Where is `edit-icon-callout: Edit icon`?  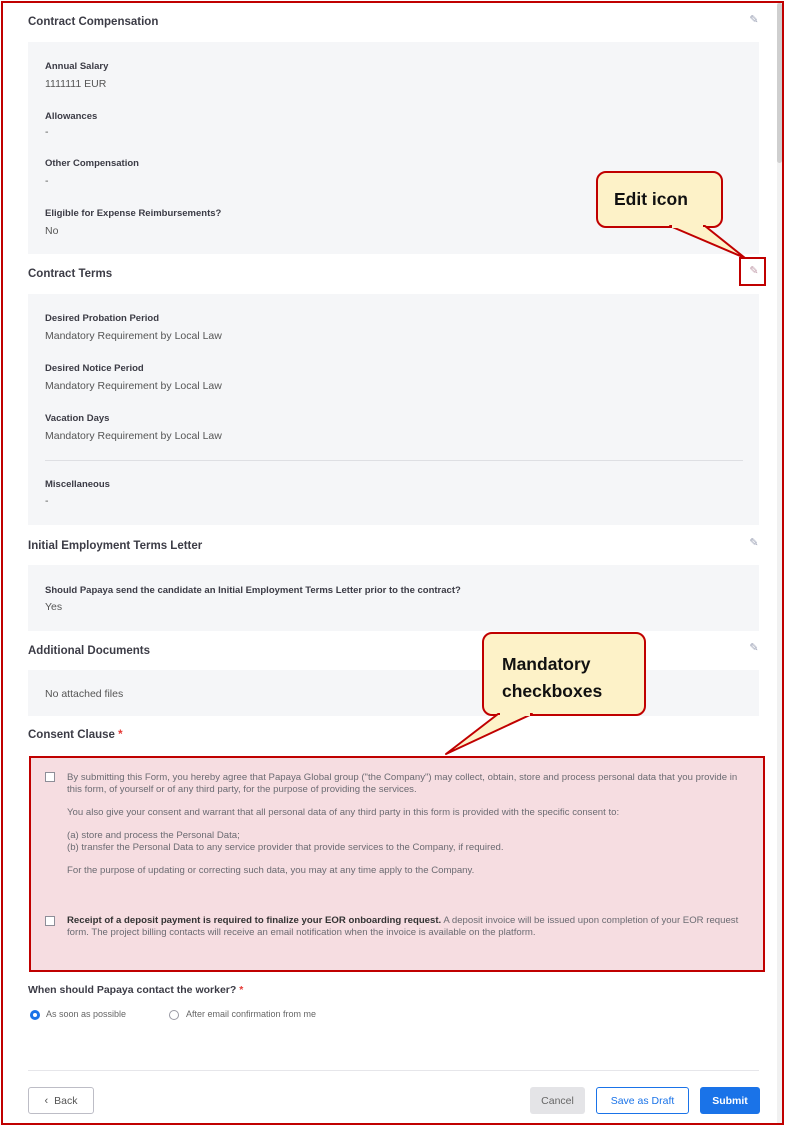
edit-icon-callout: Edit icon is located at coordinates (659, 199).